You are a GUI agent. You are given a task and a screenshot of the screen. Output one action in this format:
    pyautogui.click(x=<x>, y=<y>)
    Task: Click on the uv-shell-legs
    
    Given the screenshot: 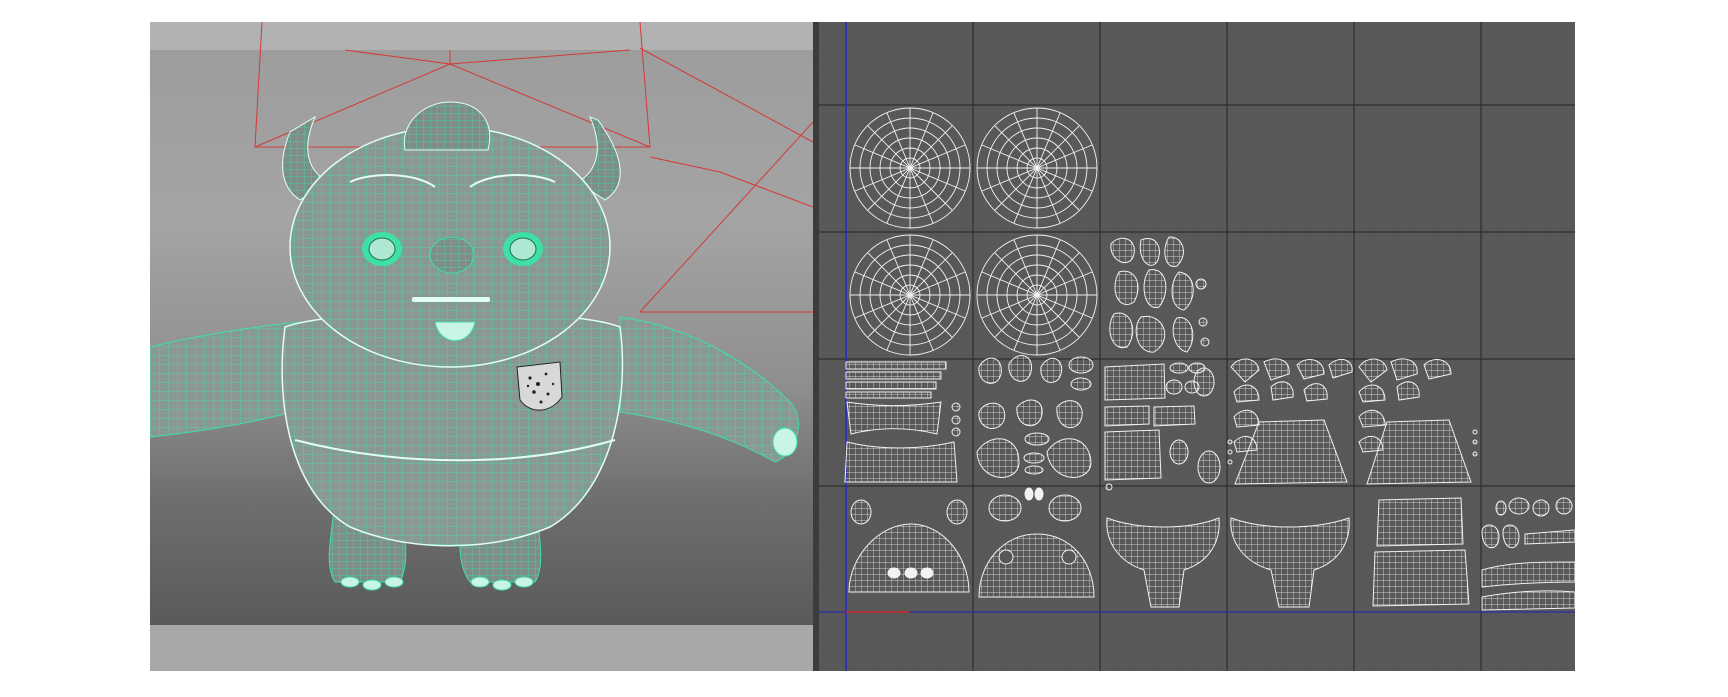 What is the action you would take?
    pyautogui.click(x=1421, y=552)
    